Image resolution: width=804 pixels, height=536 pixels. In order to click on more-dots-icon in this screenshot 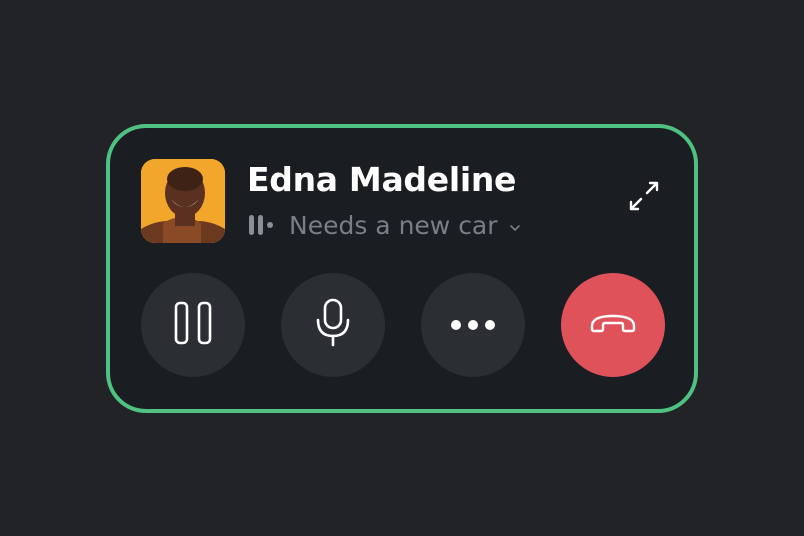, I will do `click(473, 325)`.